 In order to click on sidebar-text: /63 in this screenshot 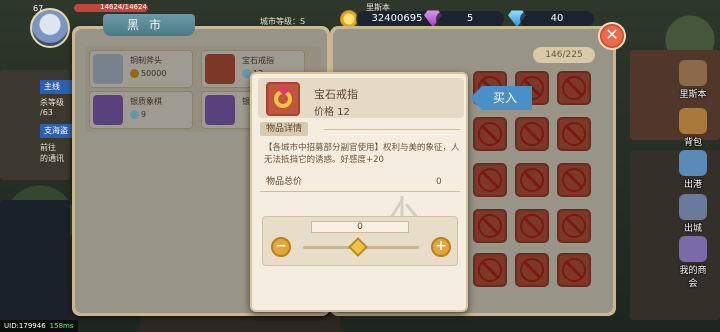, I will do `click(46, 112)`.